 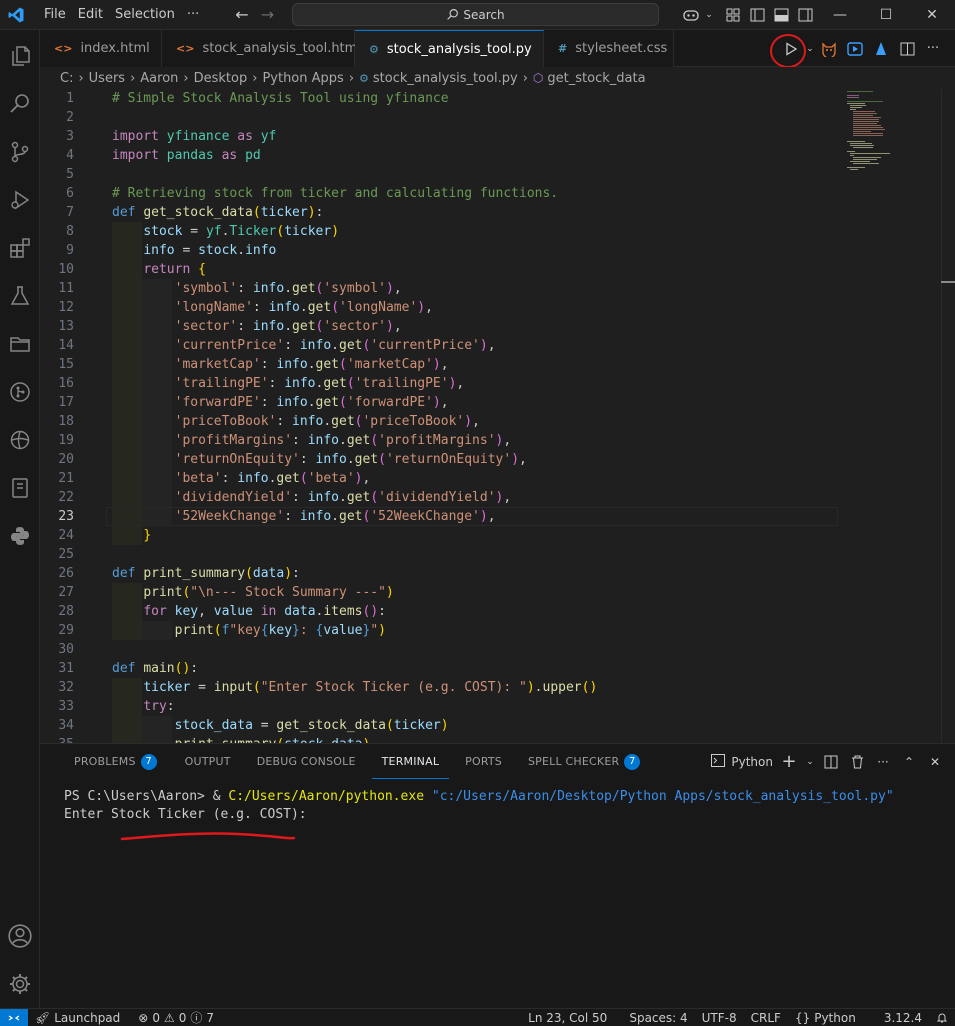 I want to click on tab-spell-checker: SPELL CHECKER 7, so click(x=584, y=761).